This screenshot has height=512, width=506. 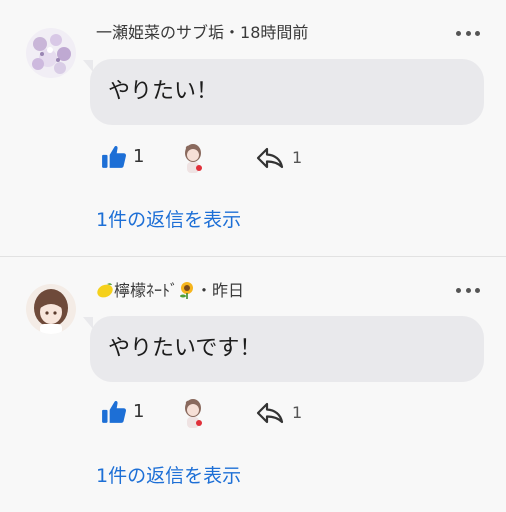 What do you see at coordinates (163, 91) in the screenshot?
I see `comment-text: やりたい！` at bounding box center [163, 91].